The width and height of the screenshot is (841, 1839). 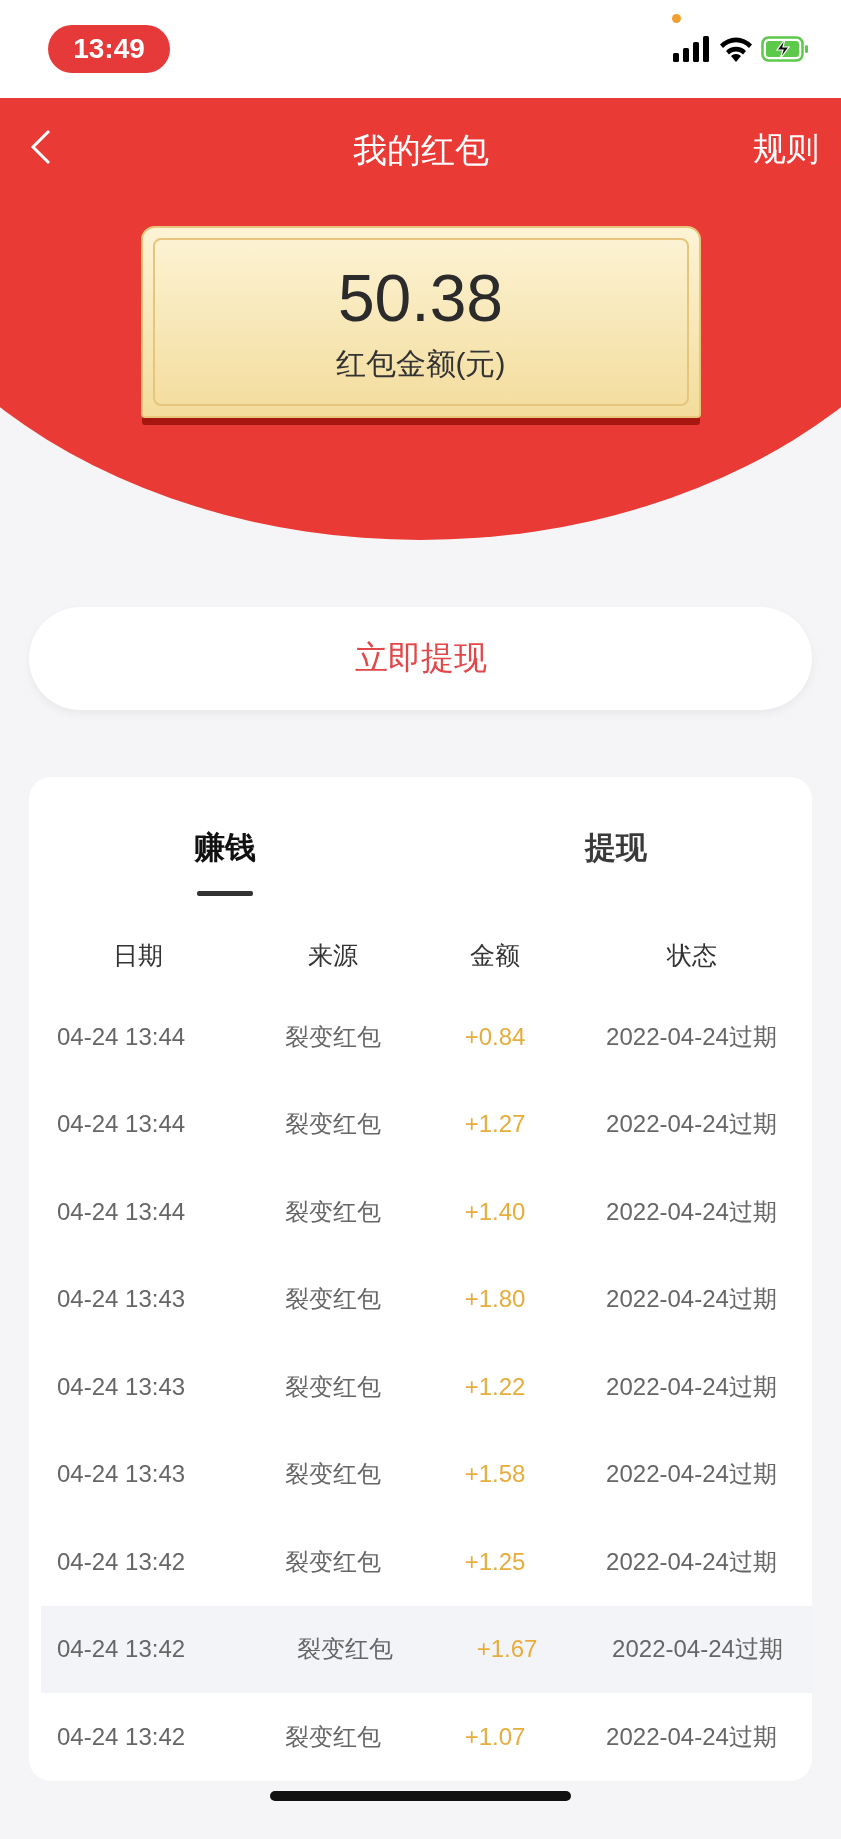 I want to click on withdraw-button: 立即提现, so click(x=420, y=658).